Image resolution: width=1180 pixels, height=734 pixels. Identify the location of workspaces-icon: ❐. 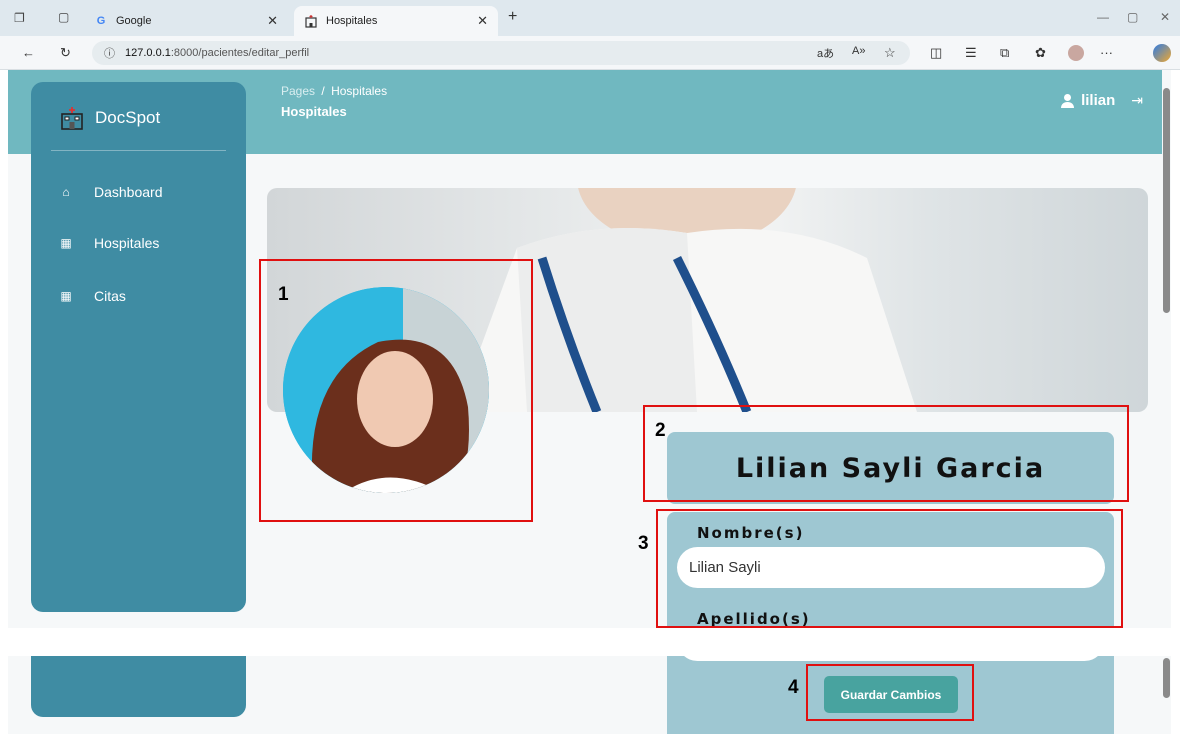
(19, 18).